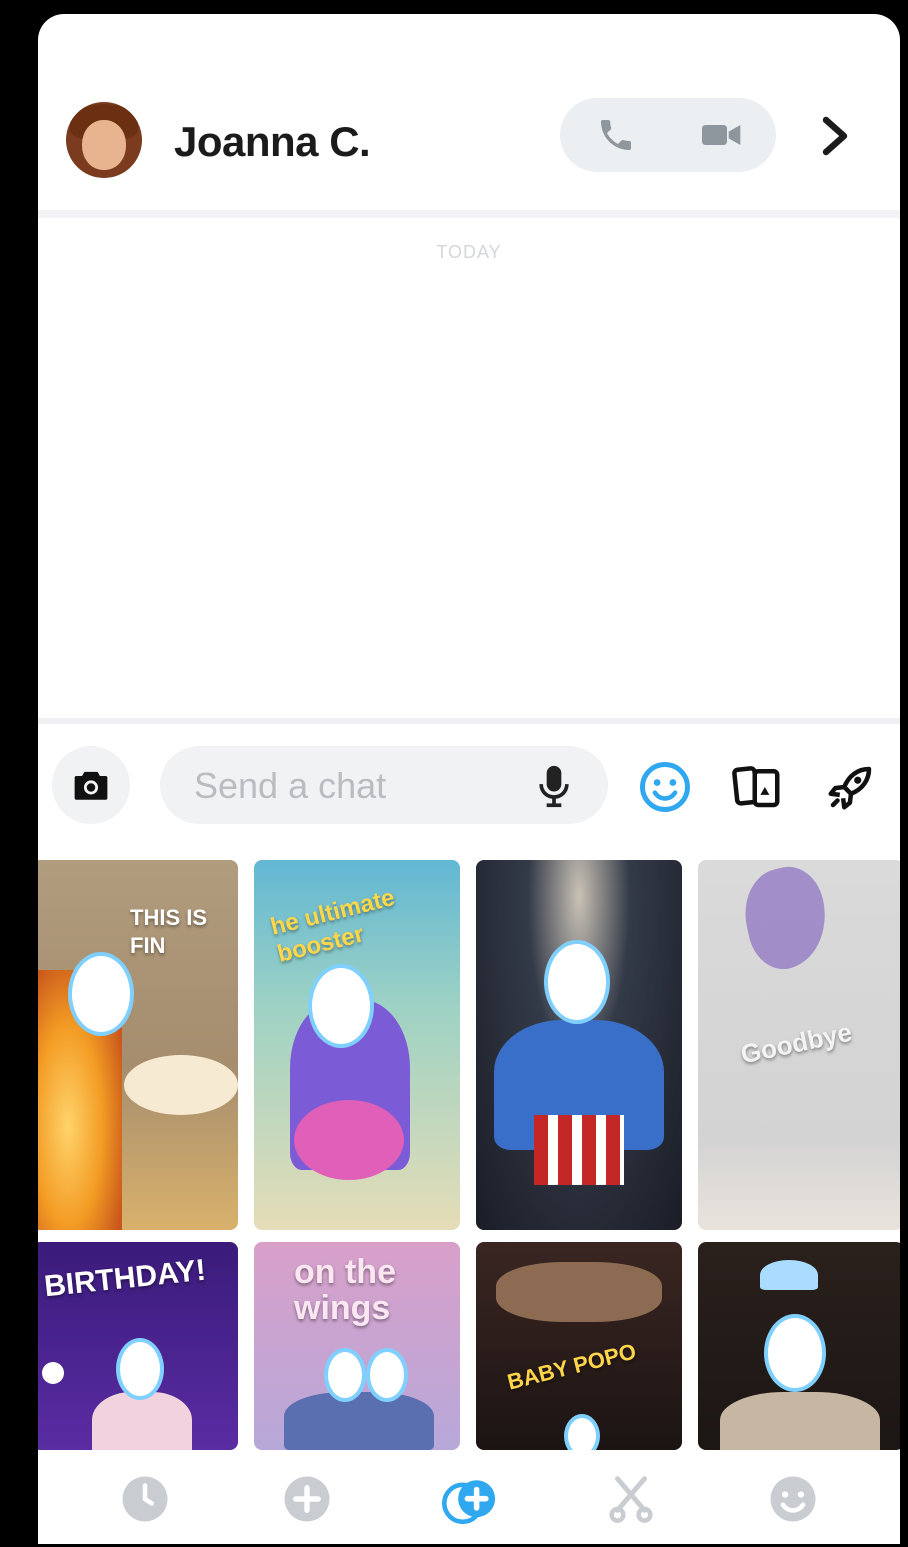 The width and height of the screenshot is (908, 1547). Describe the element at coordinates (142, 1421) in the screenshot. I see `bodies-graphic` at that location.